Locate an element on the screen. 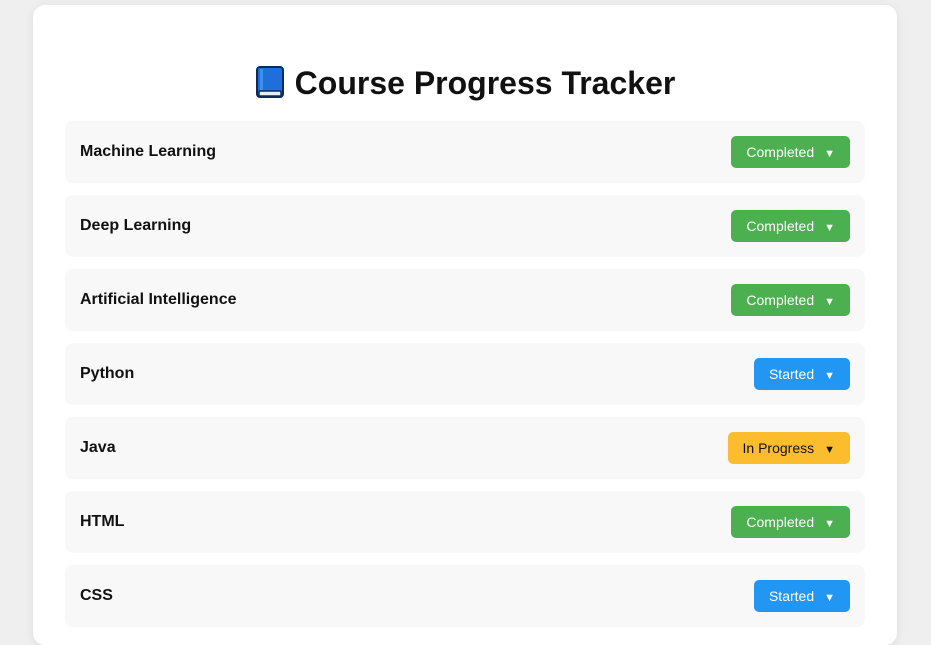 The width and height of the screenshot is (931, 645). course-name: Deep Learning is located at coordinates (136, 225).